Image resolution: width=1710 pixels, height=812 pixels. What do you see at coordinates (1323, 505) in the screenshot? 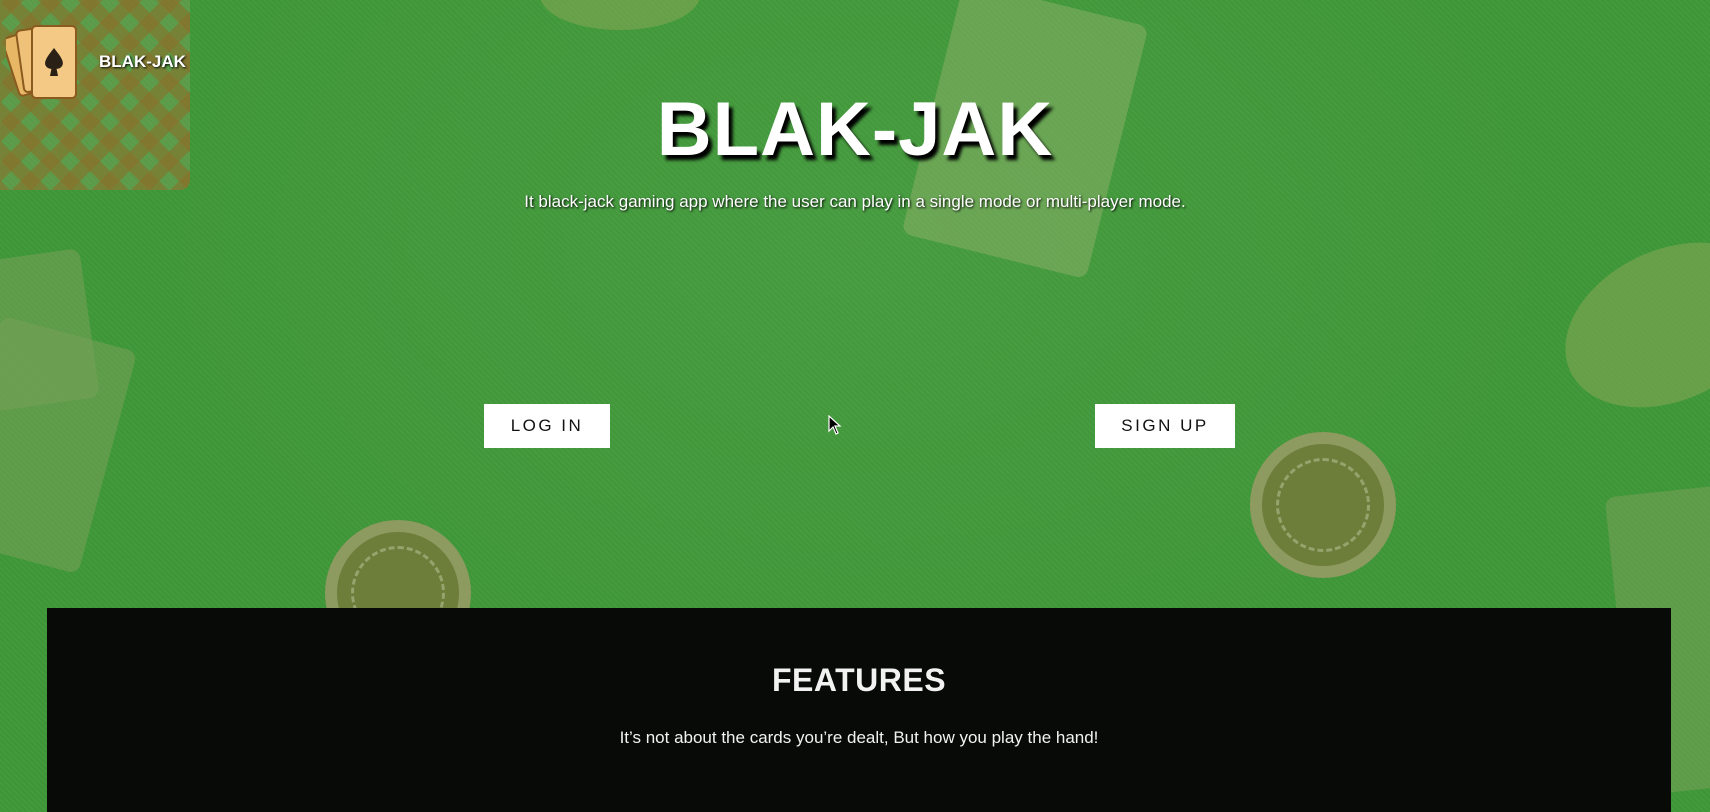
I see `background-poker-chip` at bounding box center [1323, 505].